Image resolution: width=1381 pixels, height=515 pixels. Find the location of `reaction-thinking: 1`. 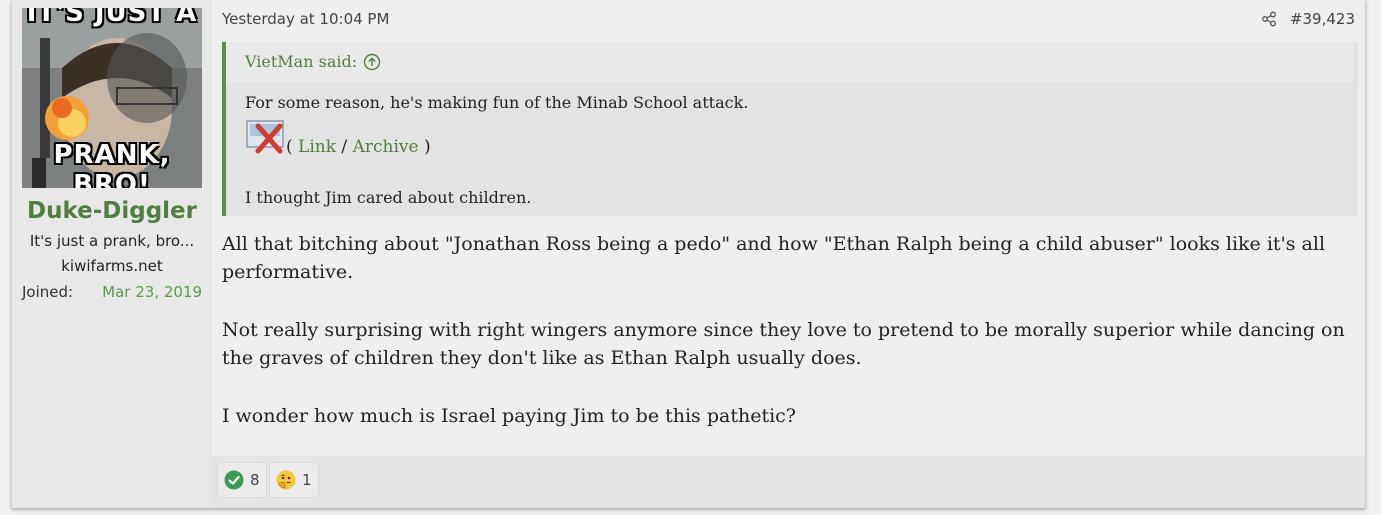

reaction-thinking: 1 is located at coordinates (294, 480).